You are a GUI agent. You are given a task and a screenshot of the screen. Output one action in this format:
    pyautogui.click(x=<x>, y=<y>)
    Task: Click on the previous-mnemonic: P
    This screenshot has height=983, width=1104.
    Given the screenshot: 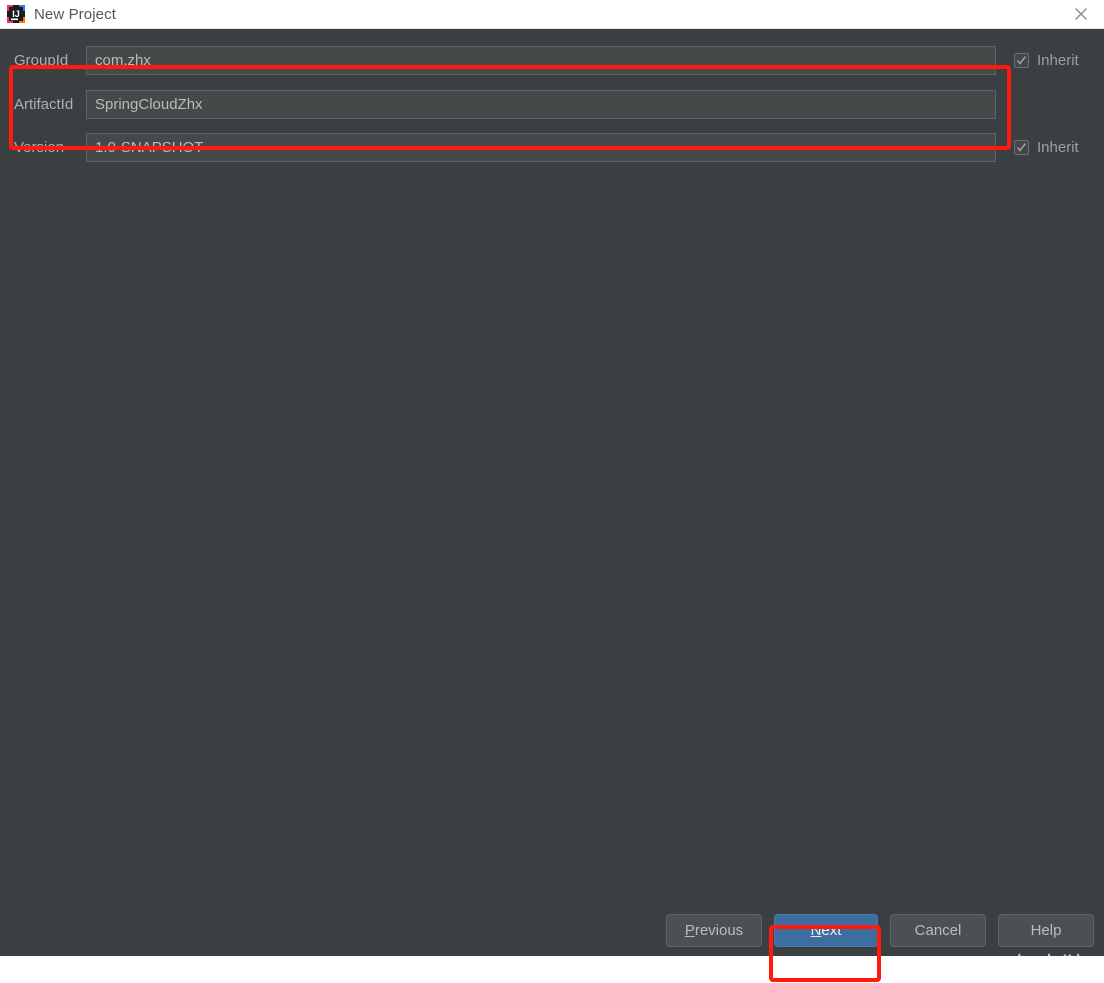 What is the action you would take?
    pyautogui.click(x=689, y=930)
    